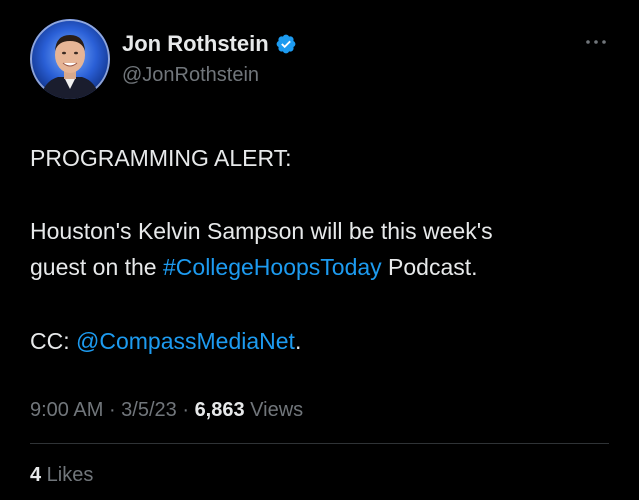  Describe the element at coordinates (36, 475) in the screenshot. I see `likes-count: 4` at that location.